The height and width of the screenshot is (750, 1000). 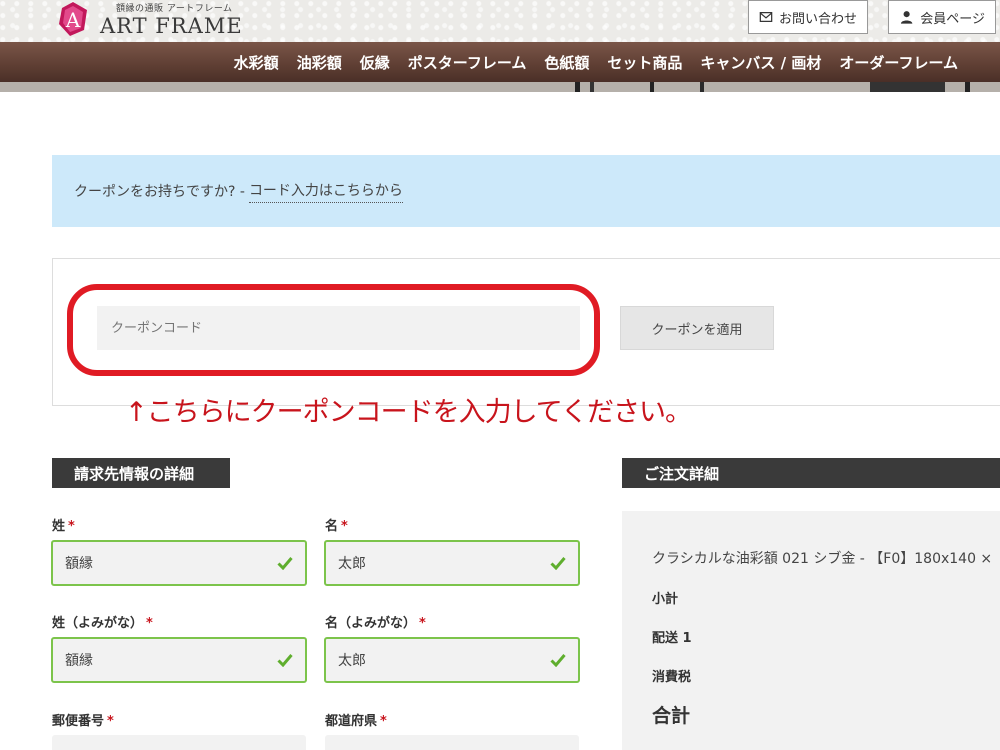 I want to click on last-name-label: 姓 *, so click(x=63, y=524).